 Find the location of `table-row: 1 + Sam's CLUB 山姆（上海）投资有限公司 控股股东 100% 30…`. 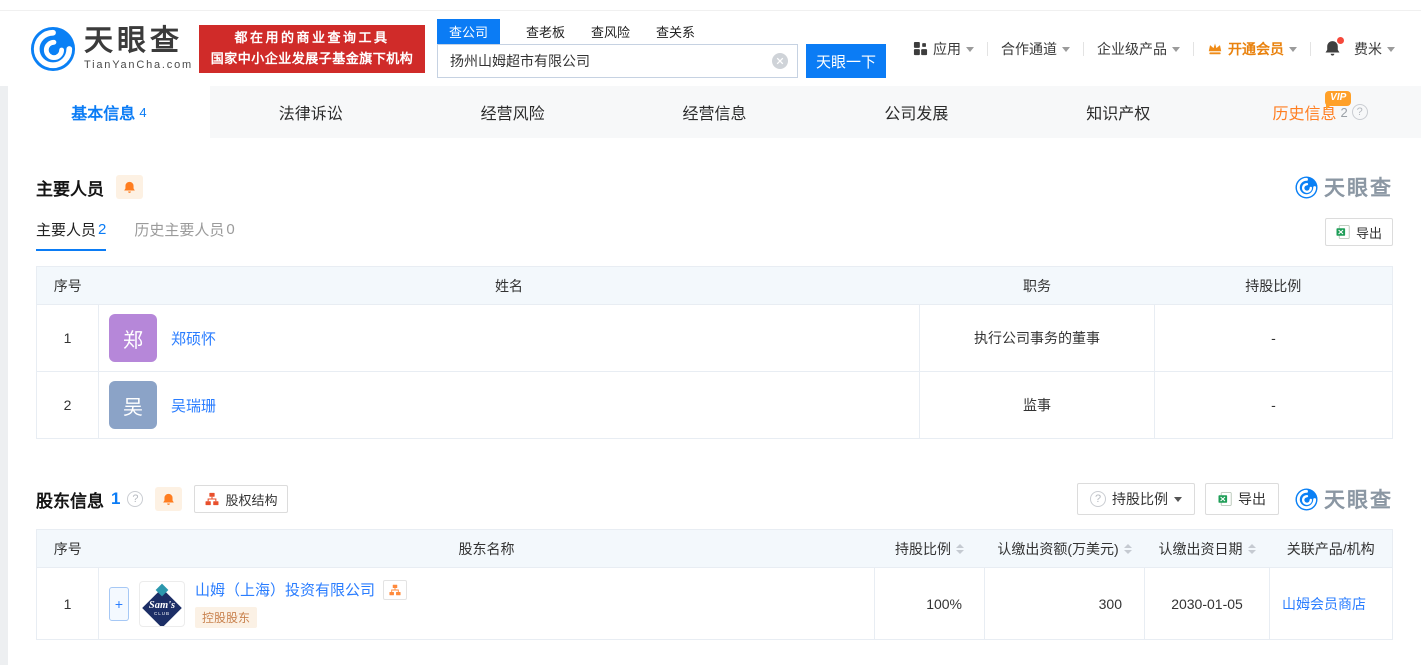

table-row: 1 + Sam's CLUB 山姆（上海）投资有限公司 控股股东 100% 30… is located at coordinates (714, 603).